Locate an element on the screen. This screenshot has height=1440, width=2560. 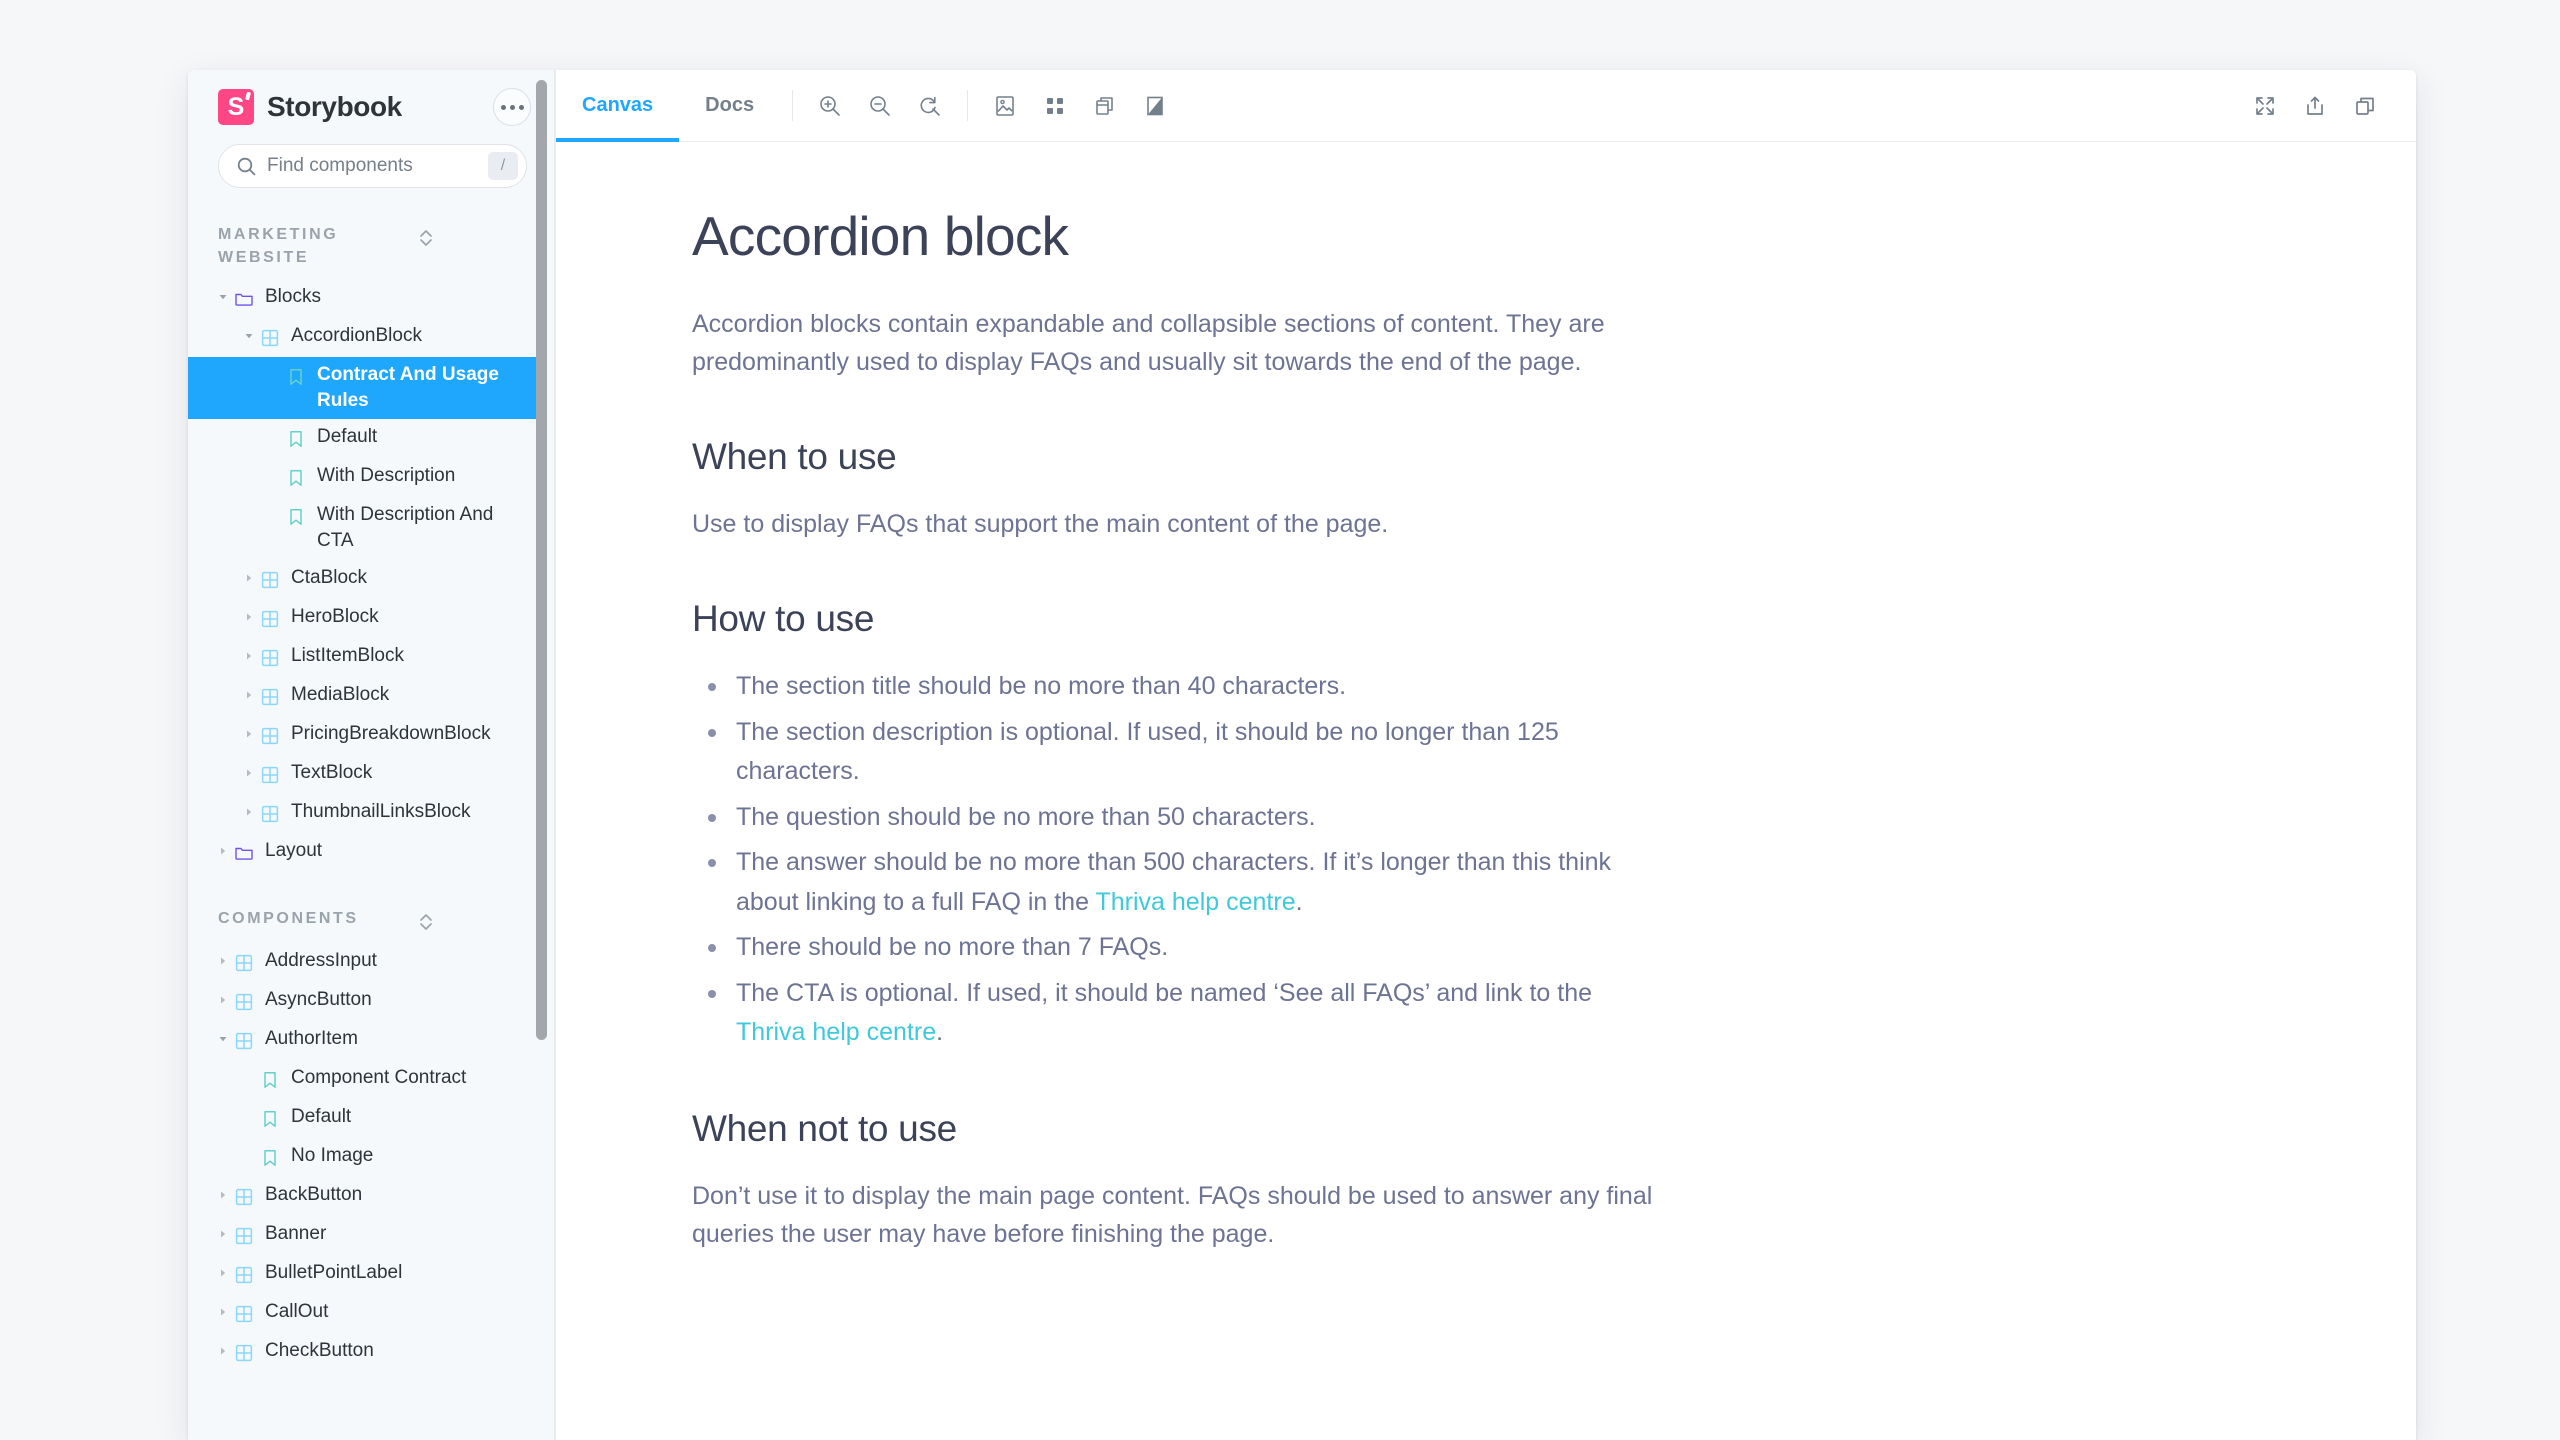
grid-button is located at coordinates (1055, 106).